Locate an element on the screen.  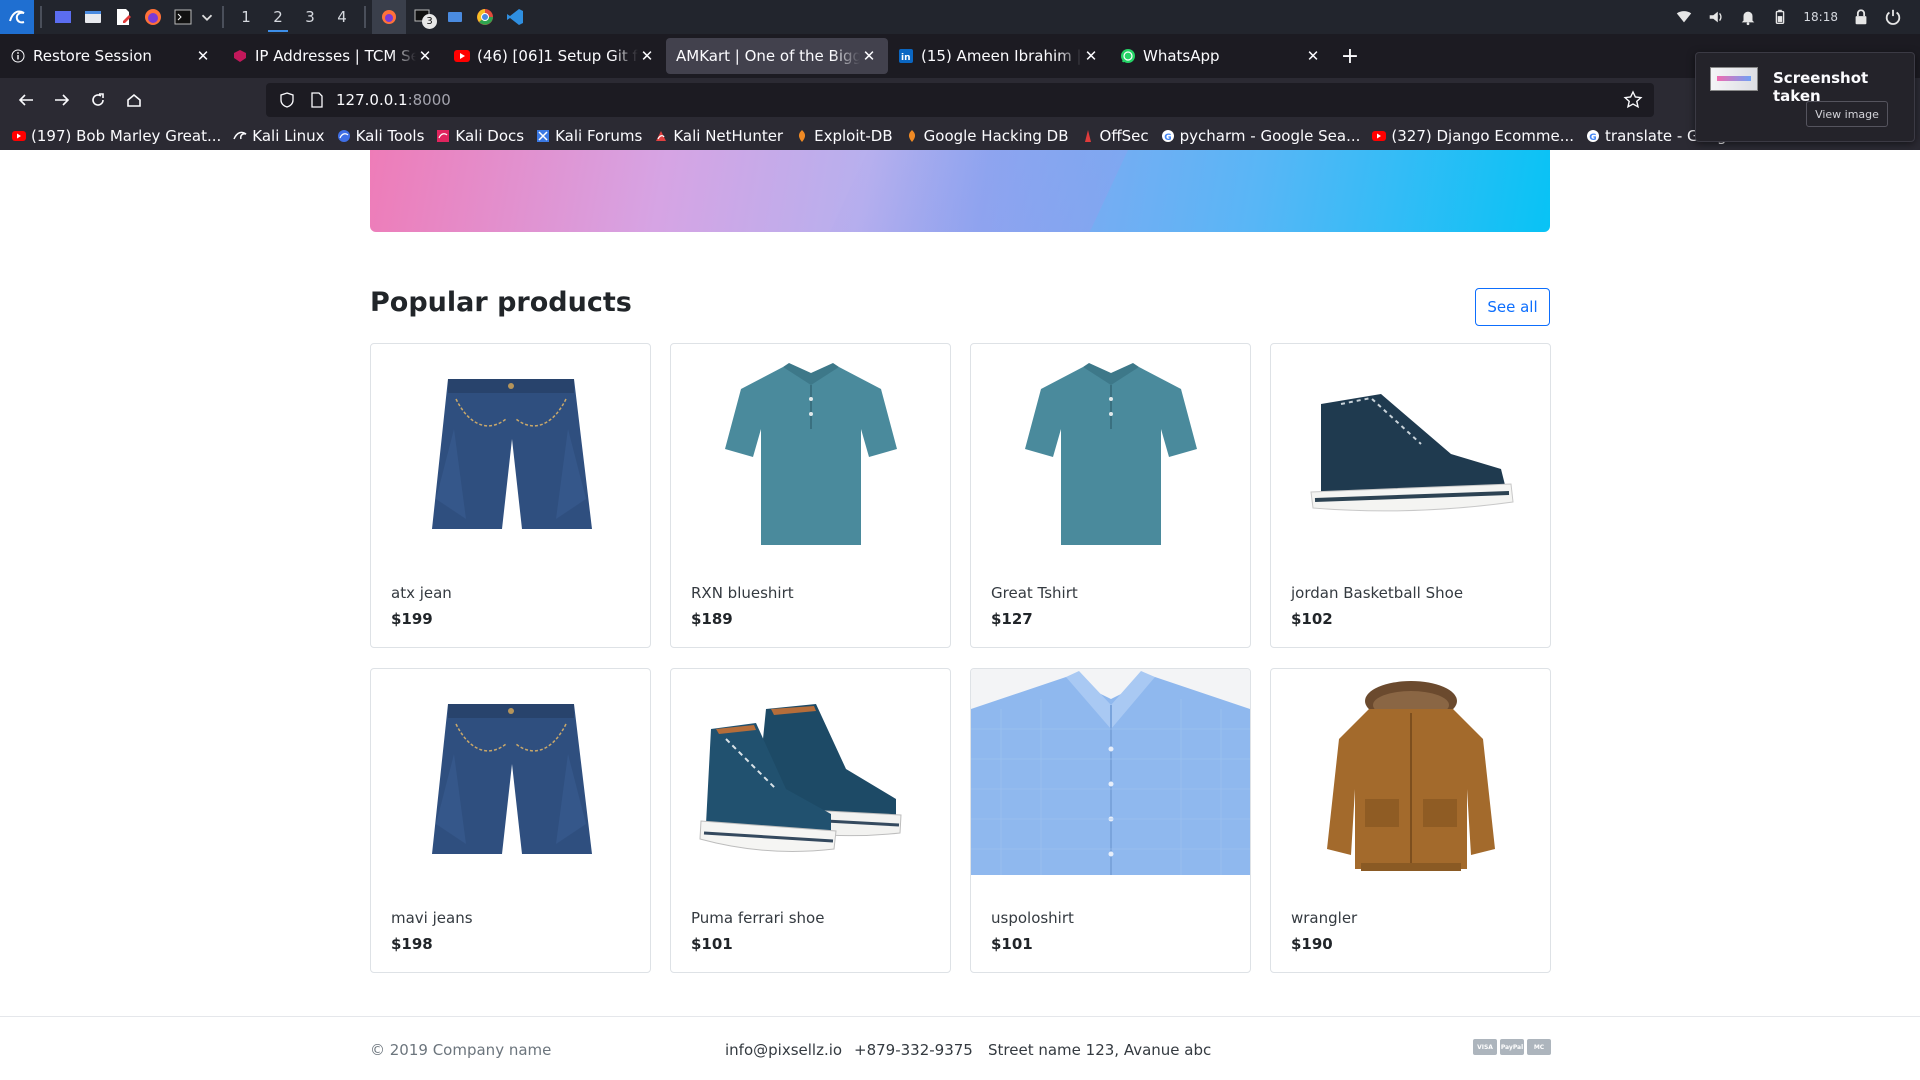
bookmark-item: Google Hacking DB is located at coordinates (987, 136).